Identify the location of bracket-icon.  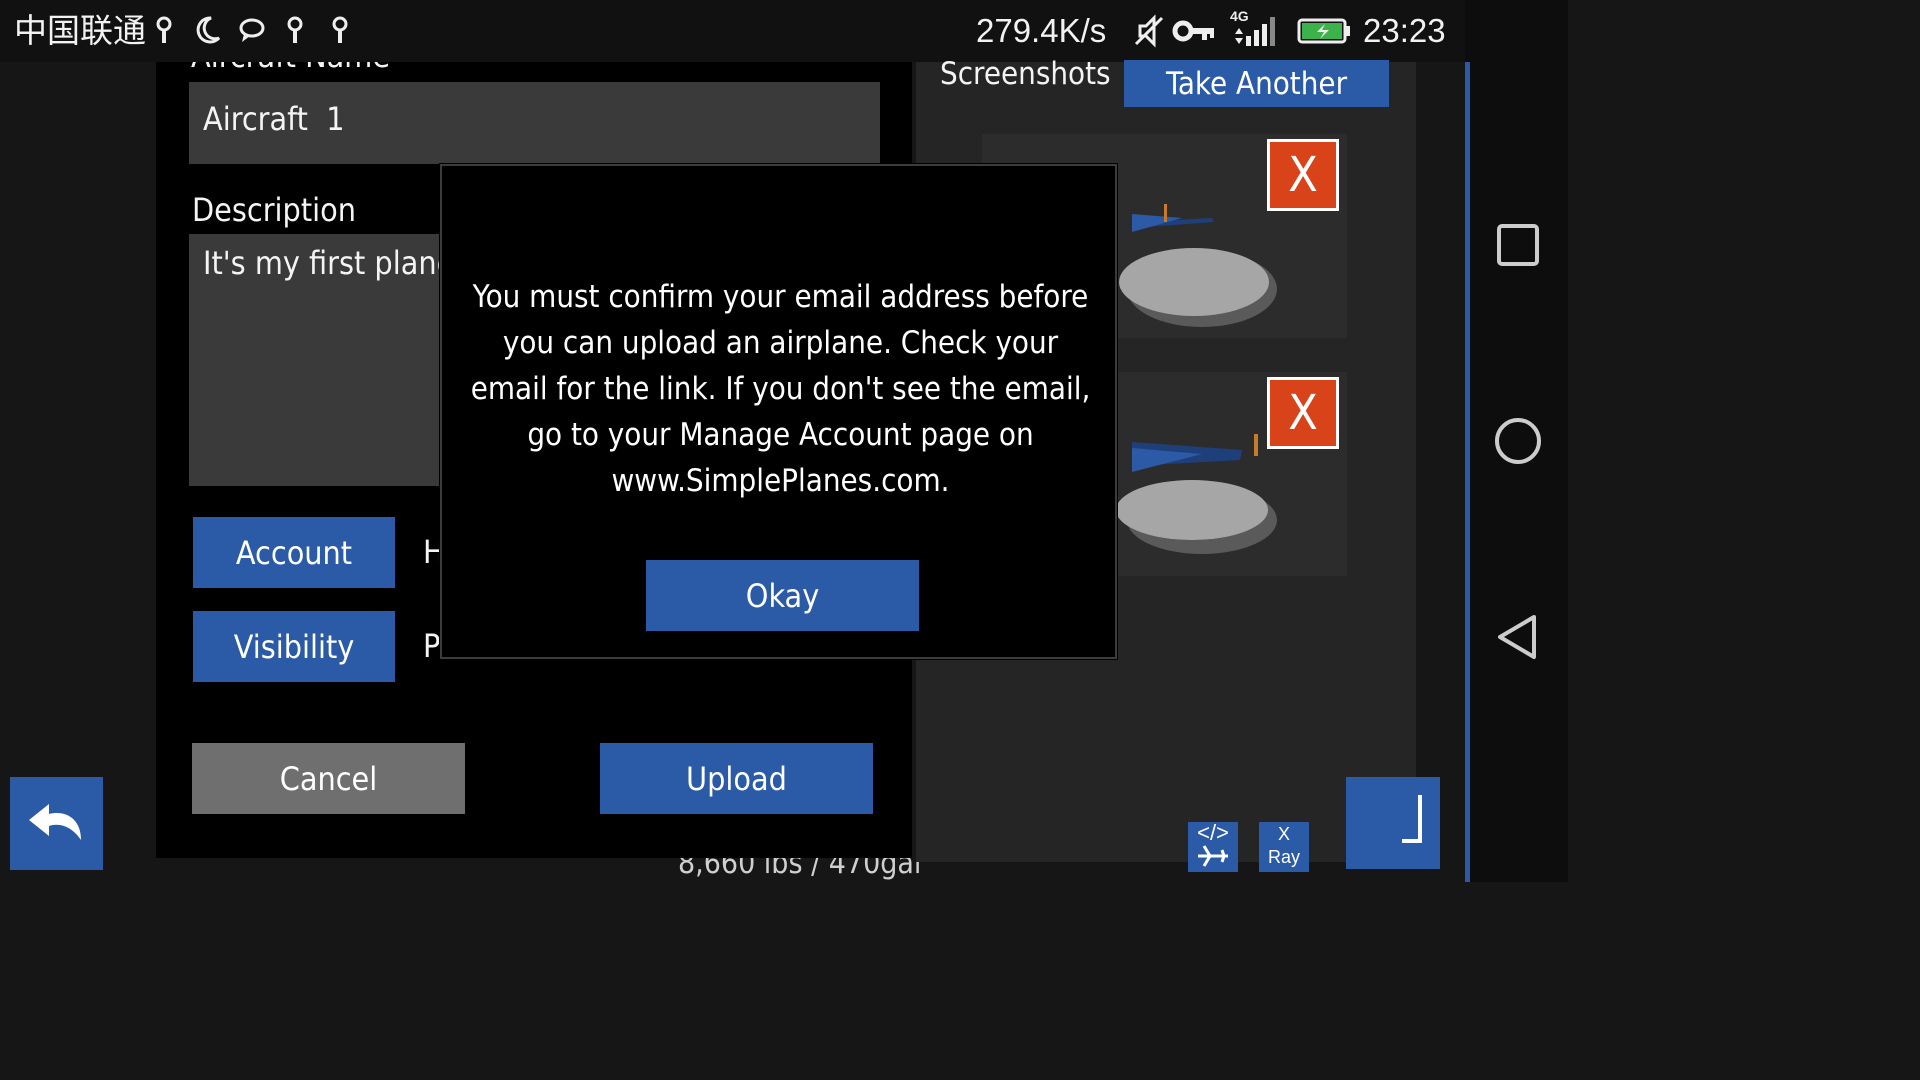
(1412, 819).